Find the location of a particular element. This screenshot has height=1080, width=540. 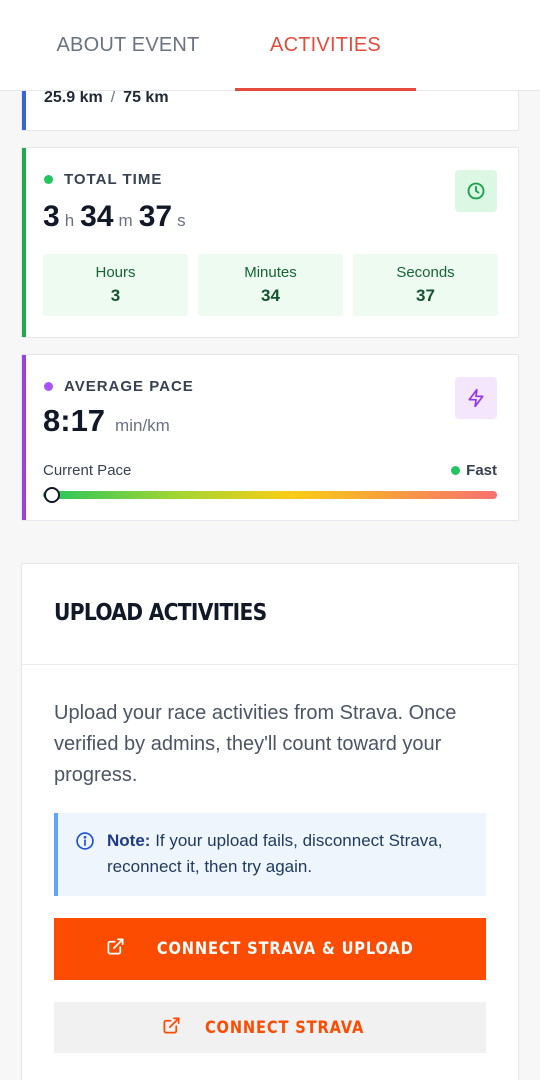

distance-current: 25.9 km is located at coordinates (73, 97).